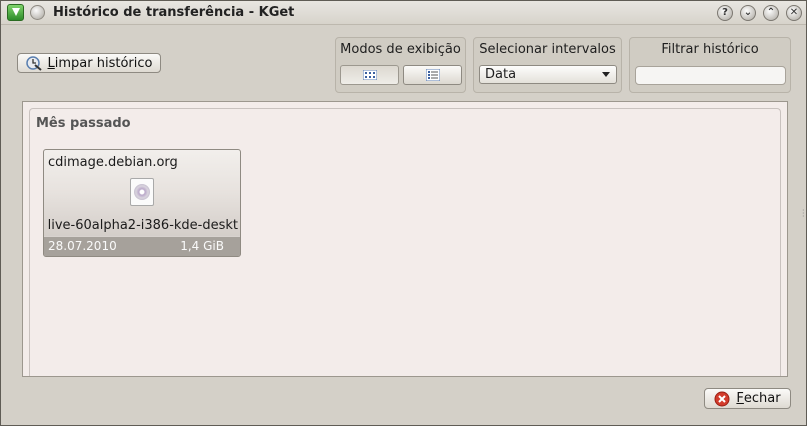 The height and width of the screenshot is (426, 807). What do you see at coordinates (51, 63) in the screenshot?
I see `clear-history-accel: L` at bounding box center [51, 63].